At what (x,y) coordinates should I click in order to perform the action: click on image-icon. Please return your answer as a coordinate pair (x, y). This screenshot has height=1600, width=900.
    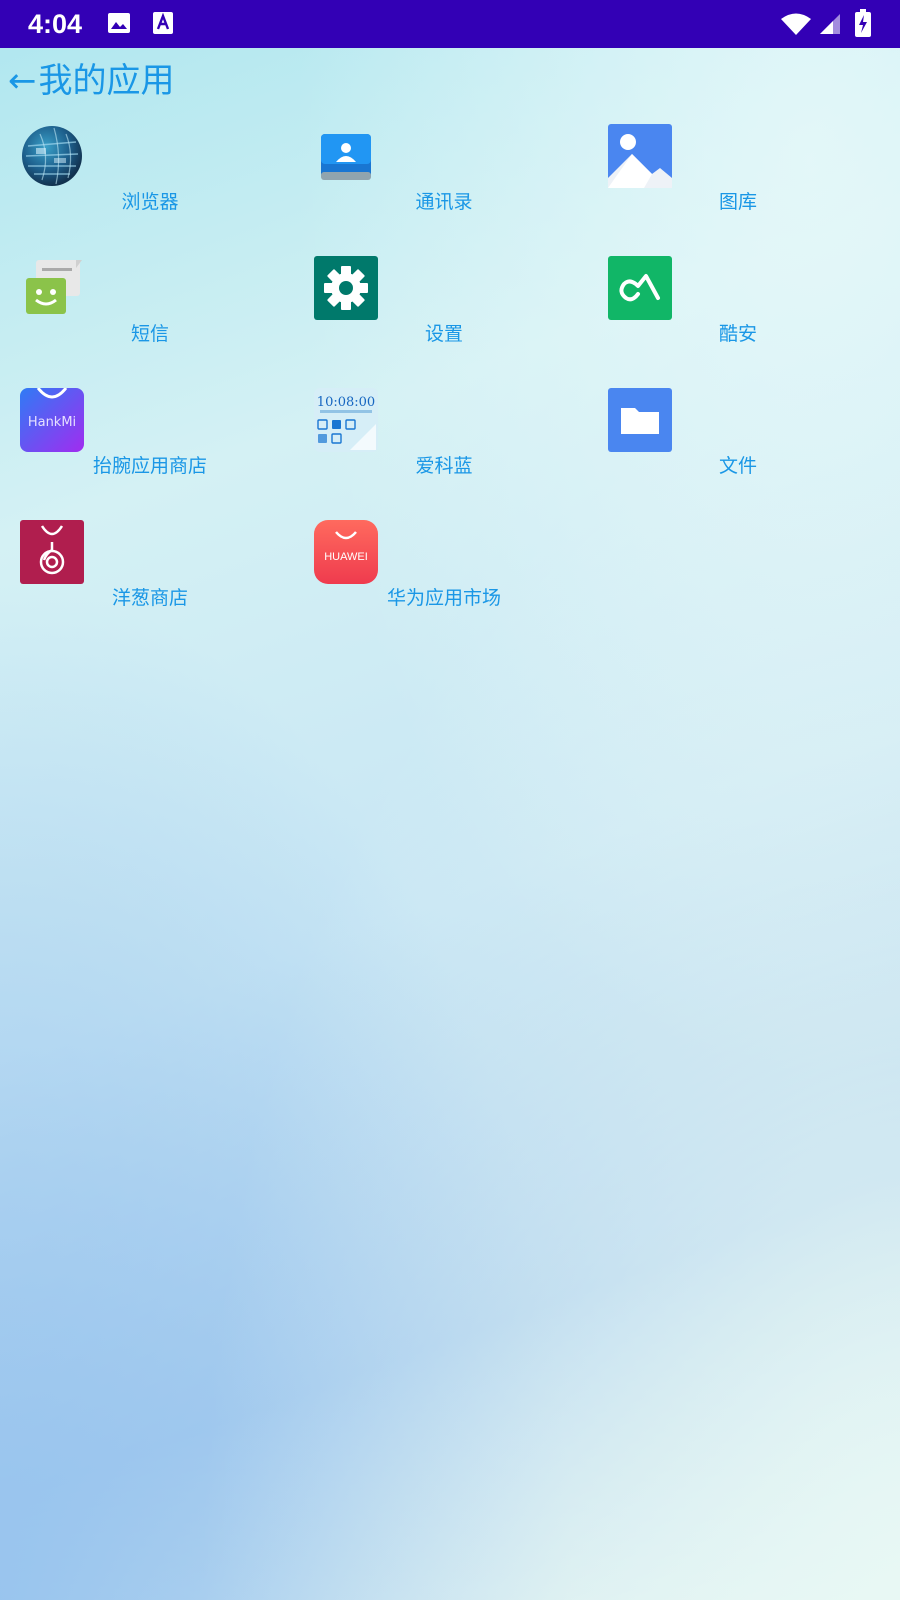
    Looking at the image, I should click on (119, 23).